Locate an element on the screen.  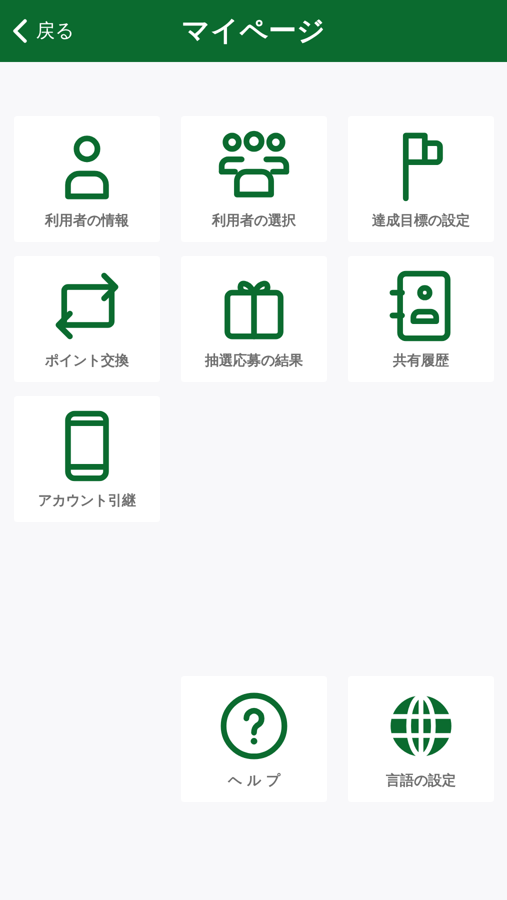
back-button: 戻る is located at coordinates (37, 31).